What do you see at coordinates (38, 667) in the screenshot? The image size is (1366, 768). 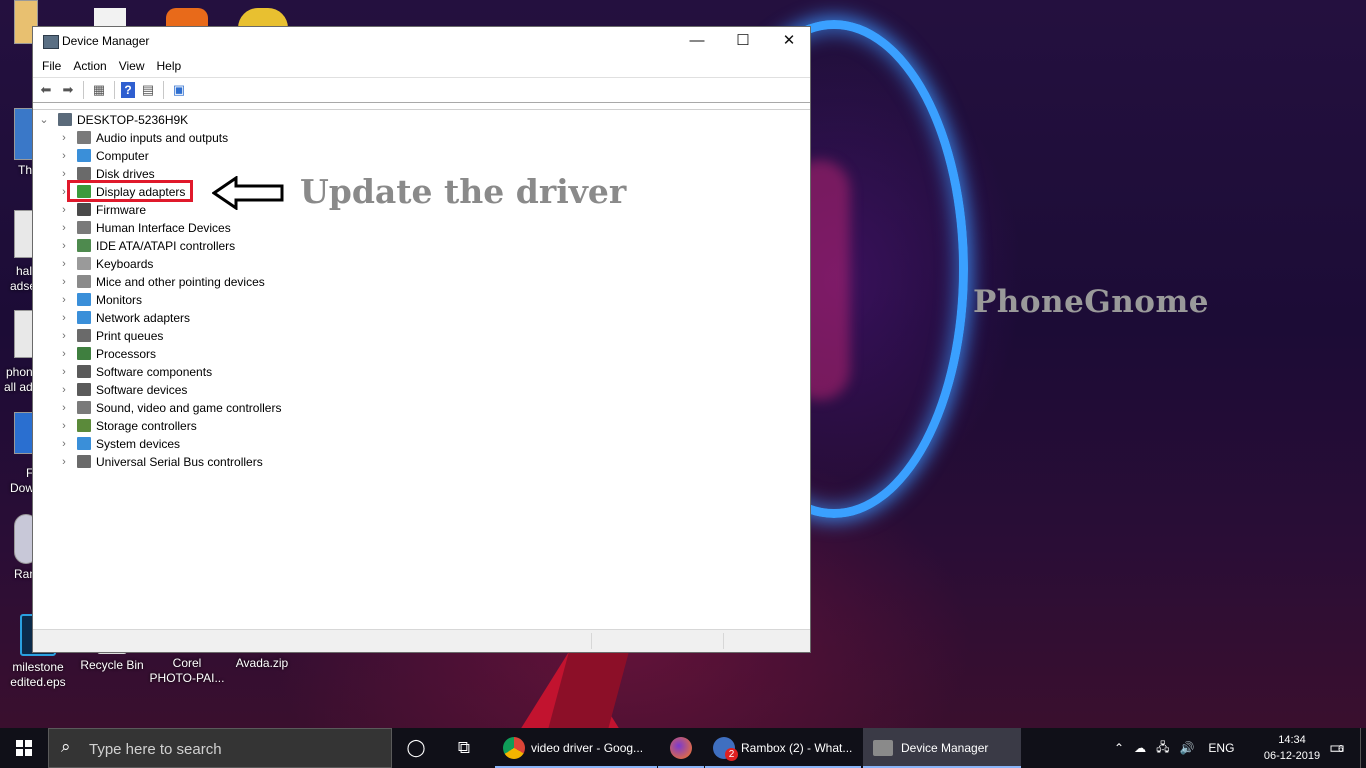 I see `desktop-icon-label: milestone` at bounding box center [38, 667].